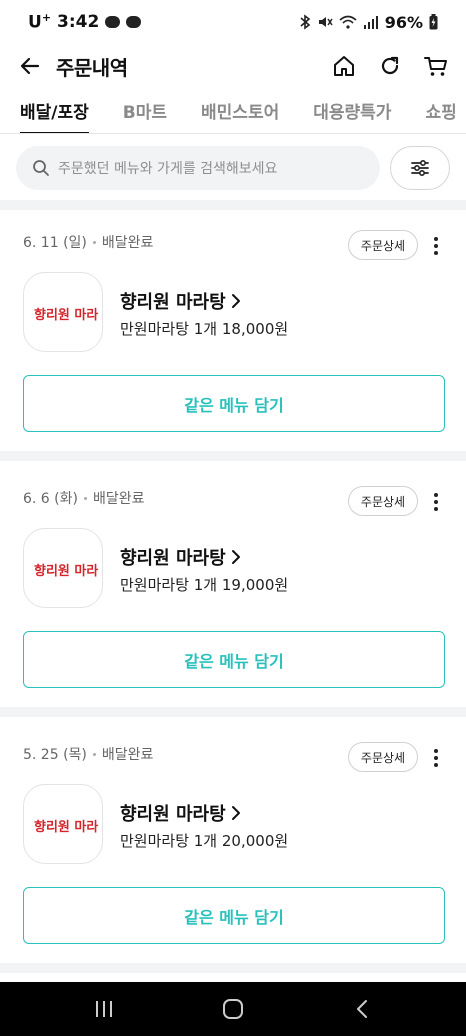 This screenshot has height=1036, width=466. I want to click on wifi-icon, so click(348, 22).